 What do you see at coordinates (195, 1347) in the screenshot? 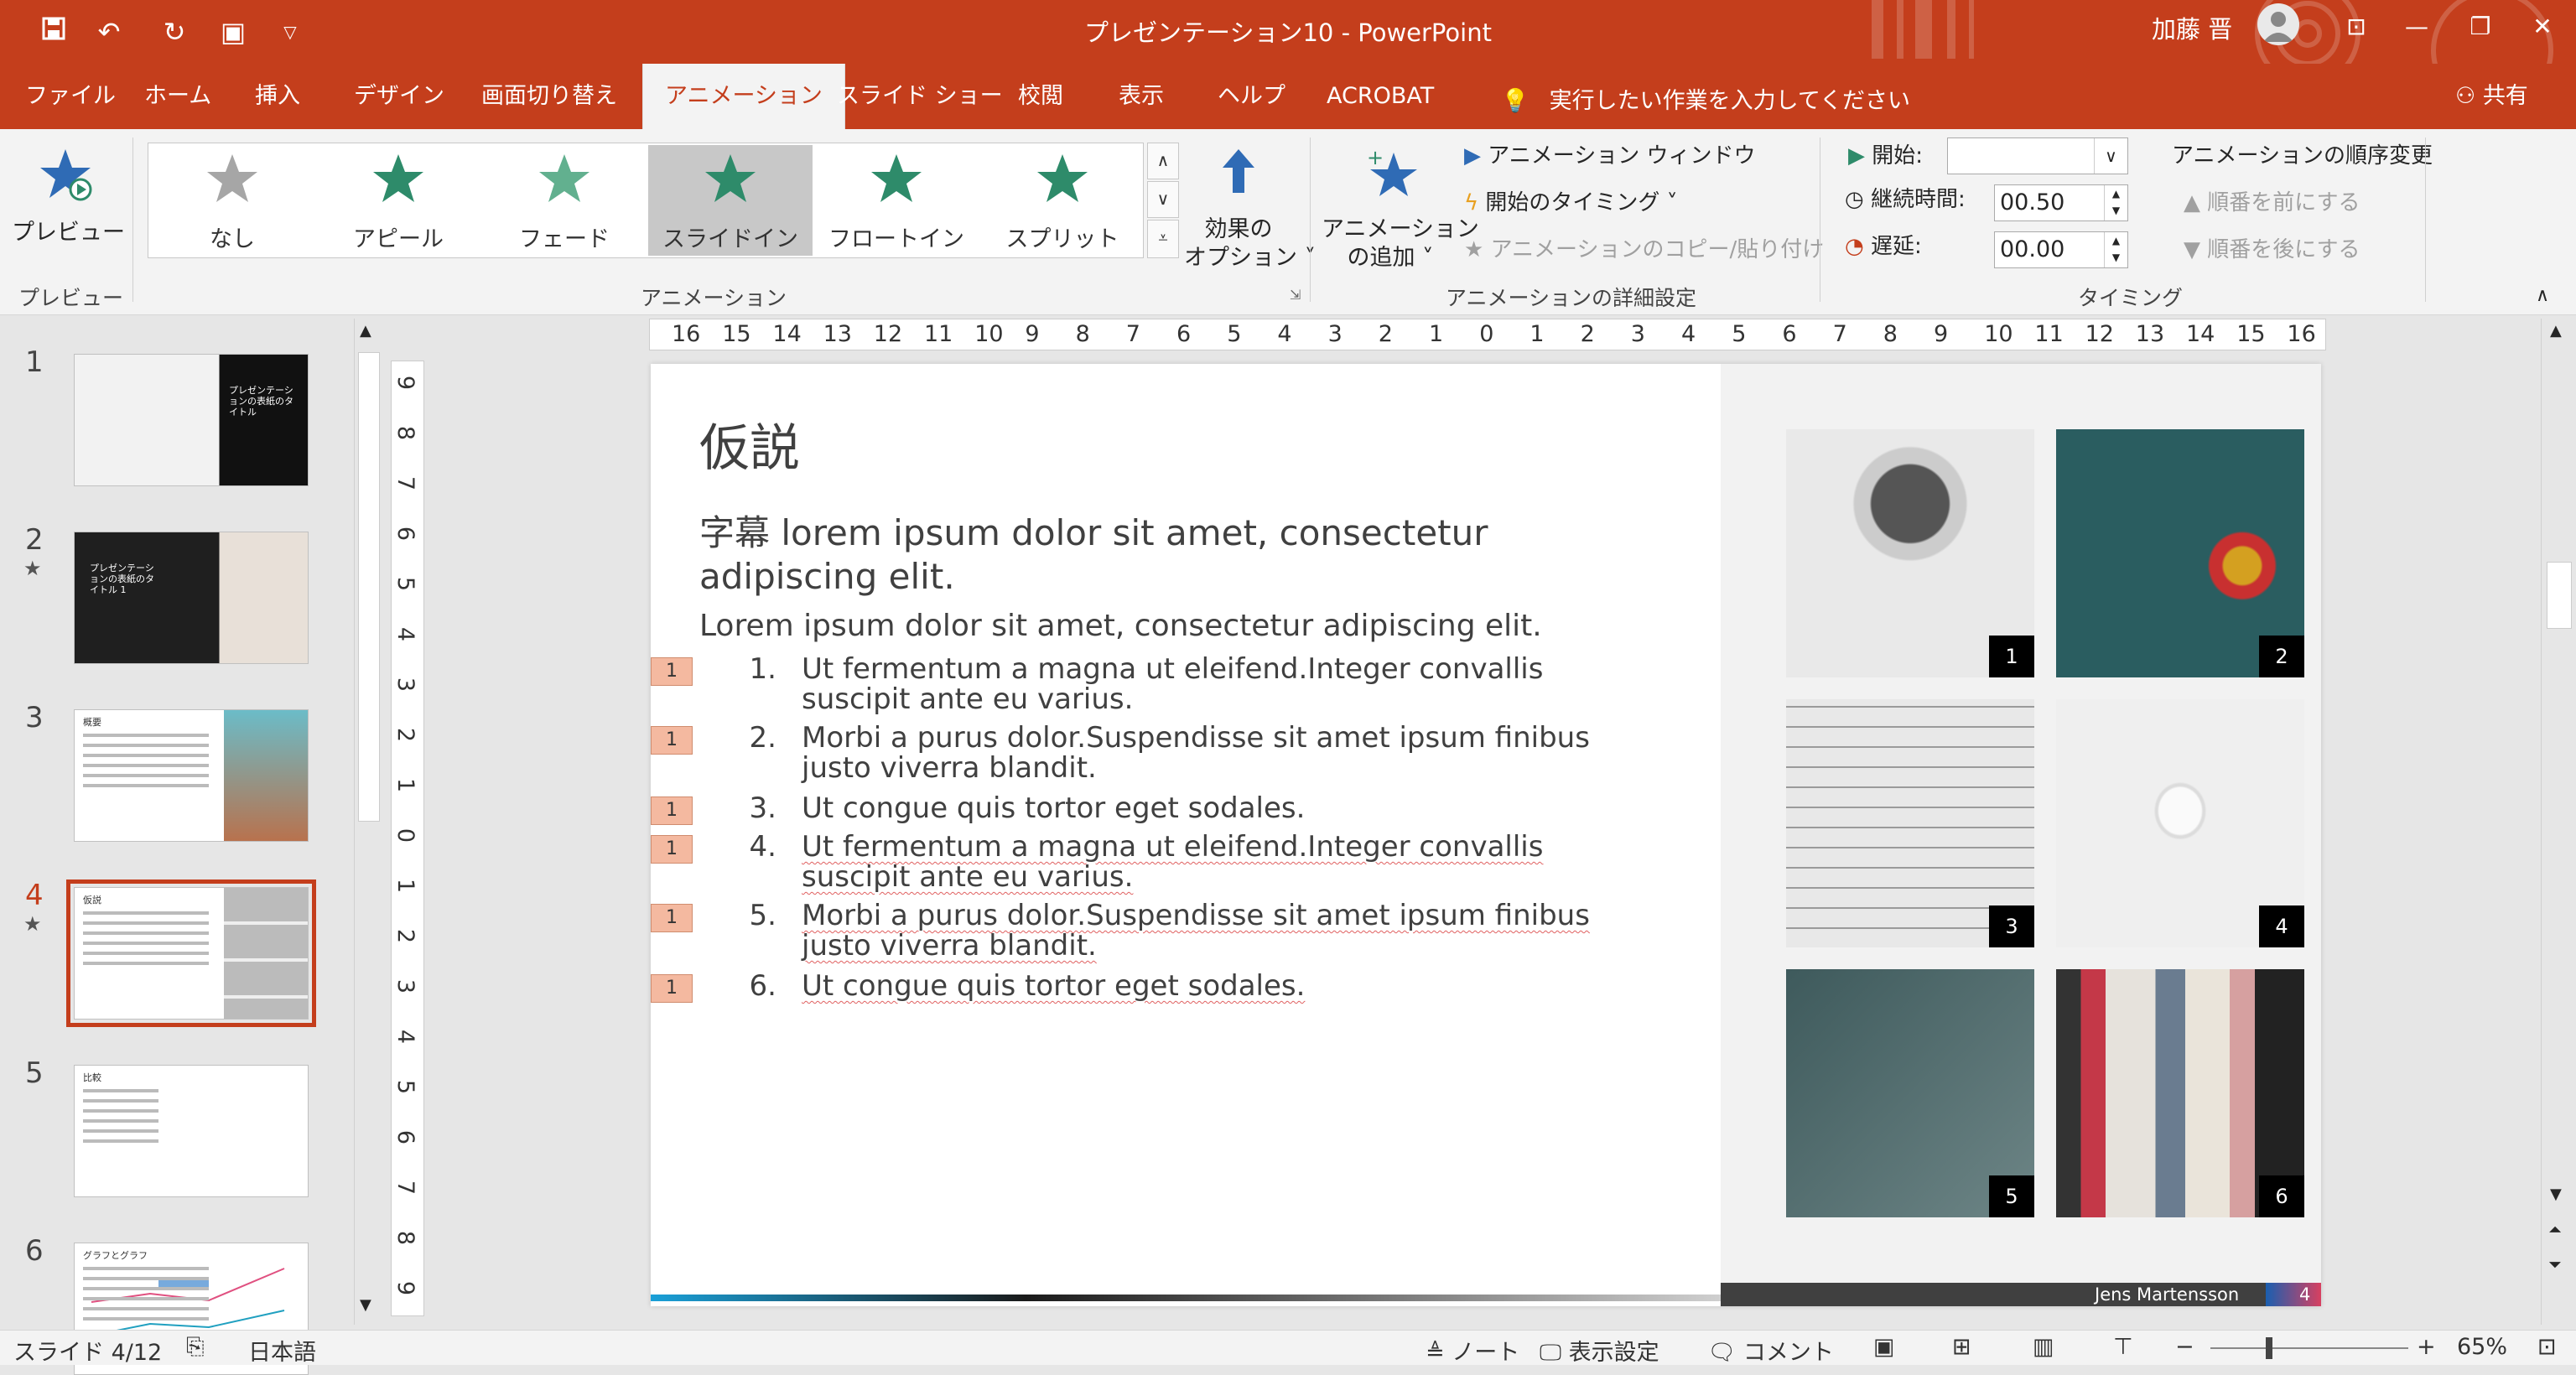
I see `spellcheck-icon: ⎘` at bounding box center [195, 1347].